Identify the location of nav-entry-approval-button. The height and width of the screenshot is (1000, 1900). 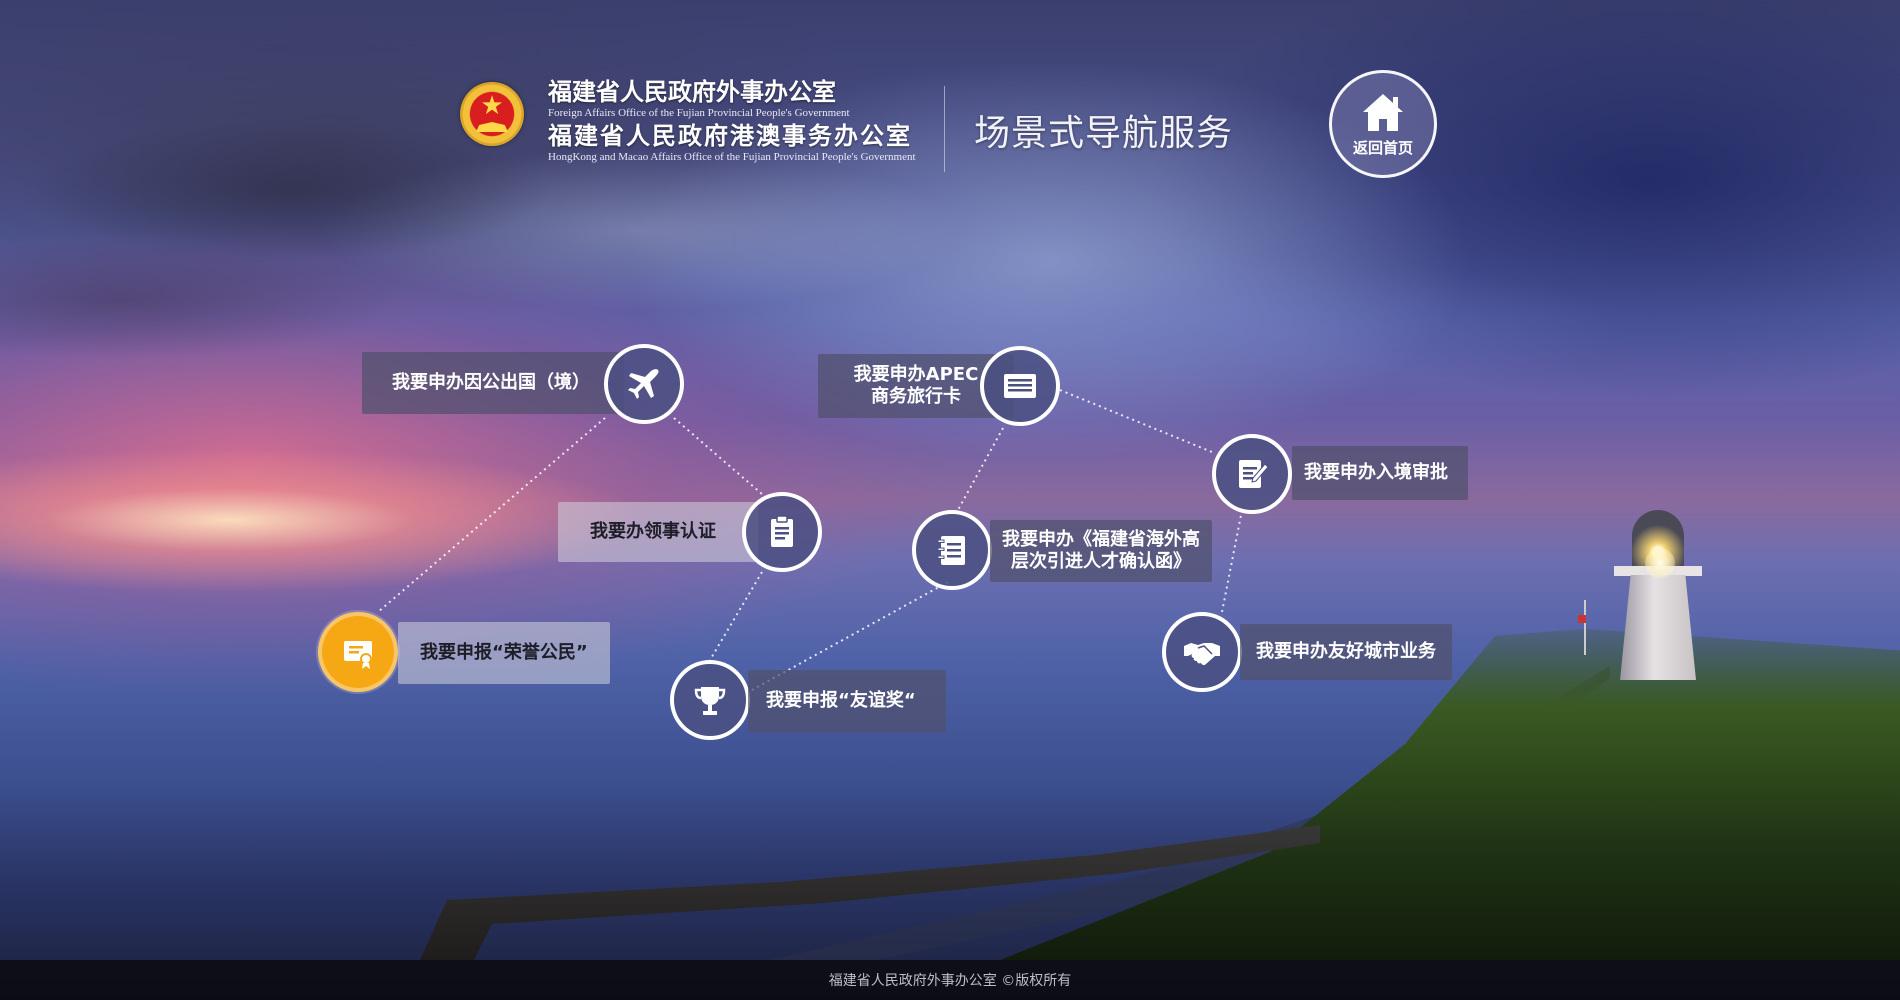
(1252, 474).